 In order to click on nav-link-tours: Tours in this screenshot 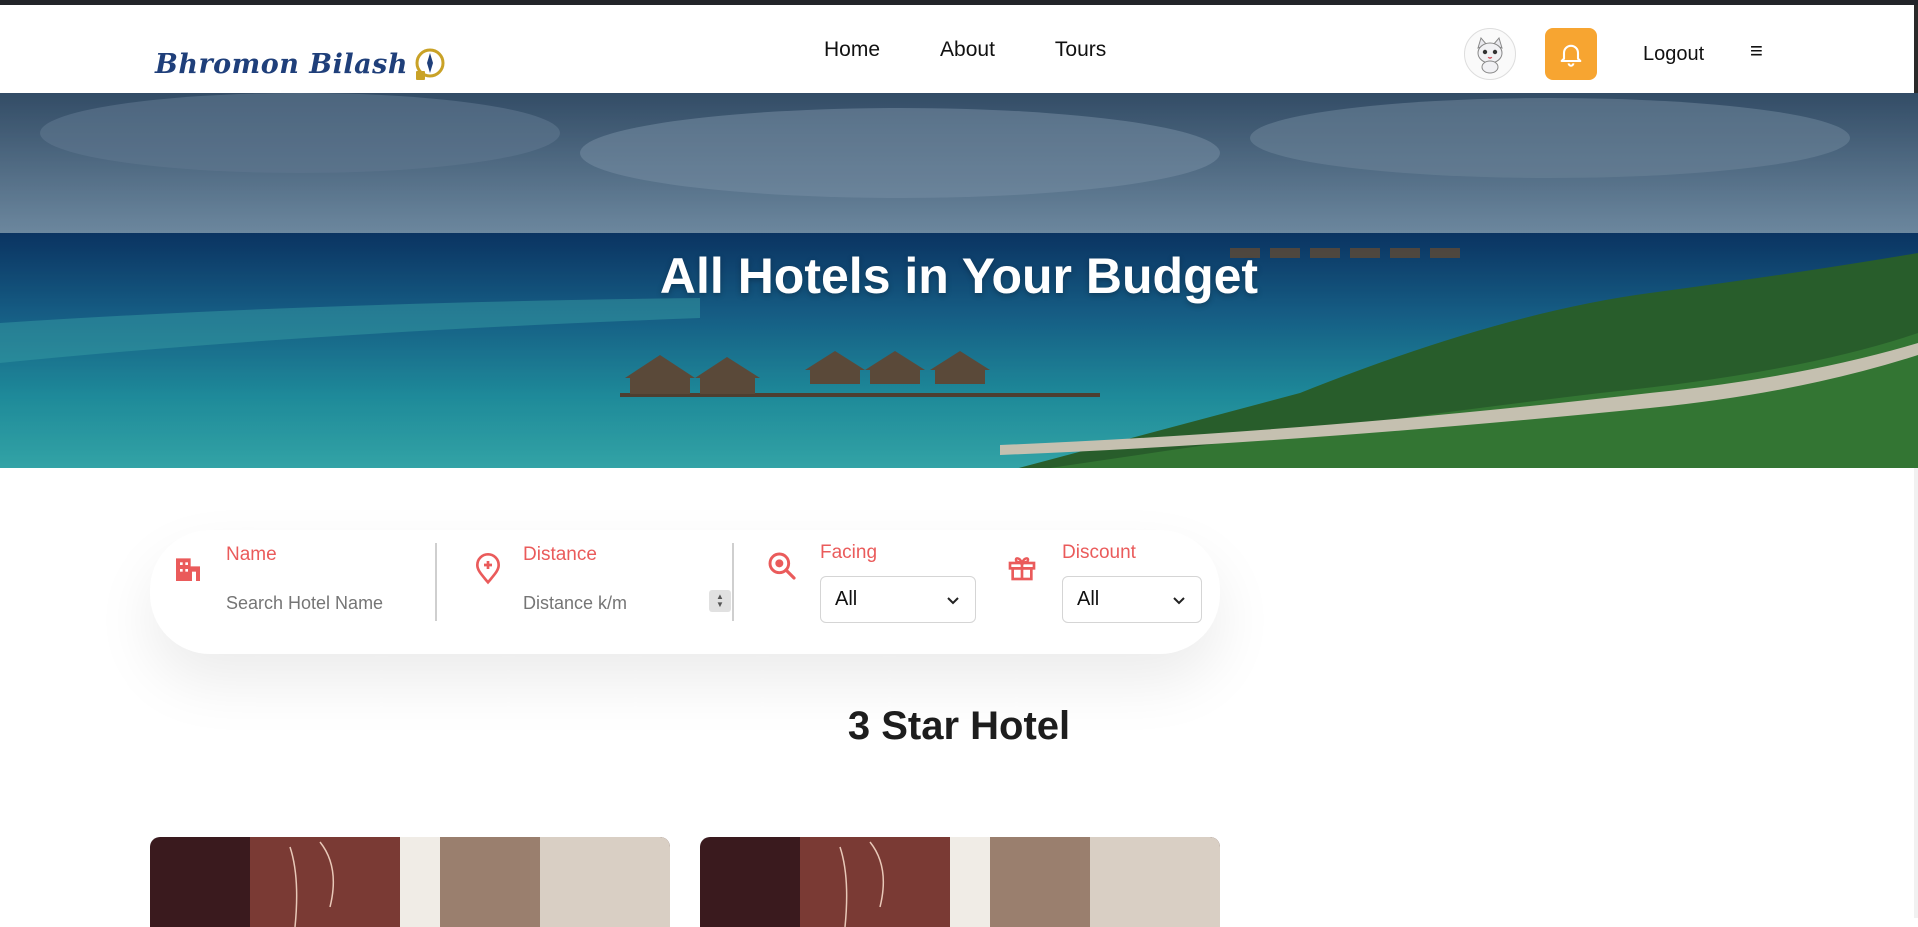, I will do `click(1080, 50)`.